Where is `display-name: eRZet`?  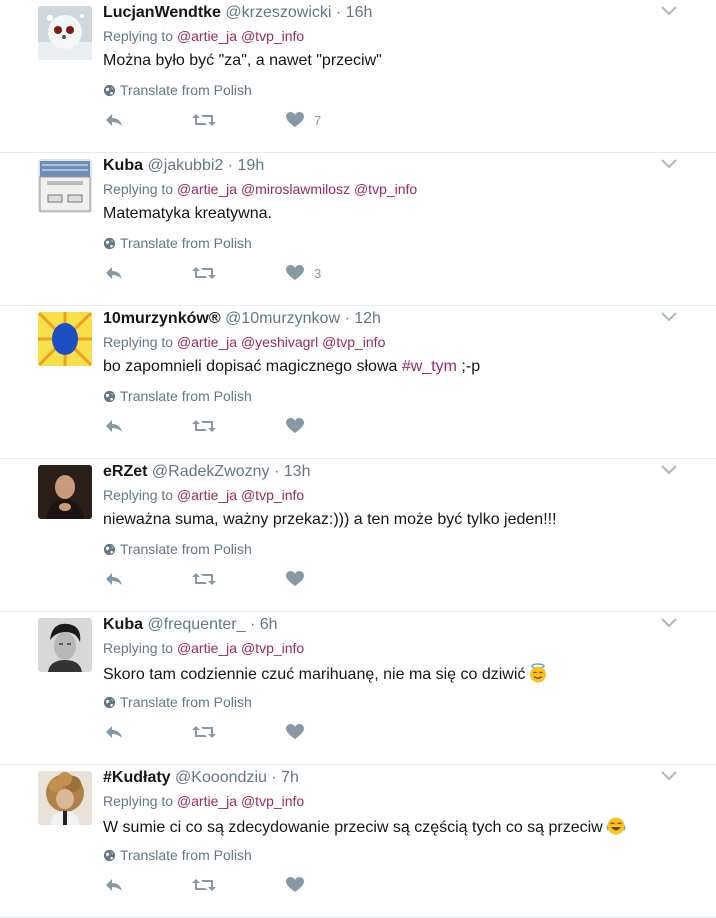 display-name: eRZet is located at coordinates (125, 471).